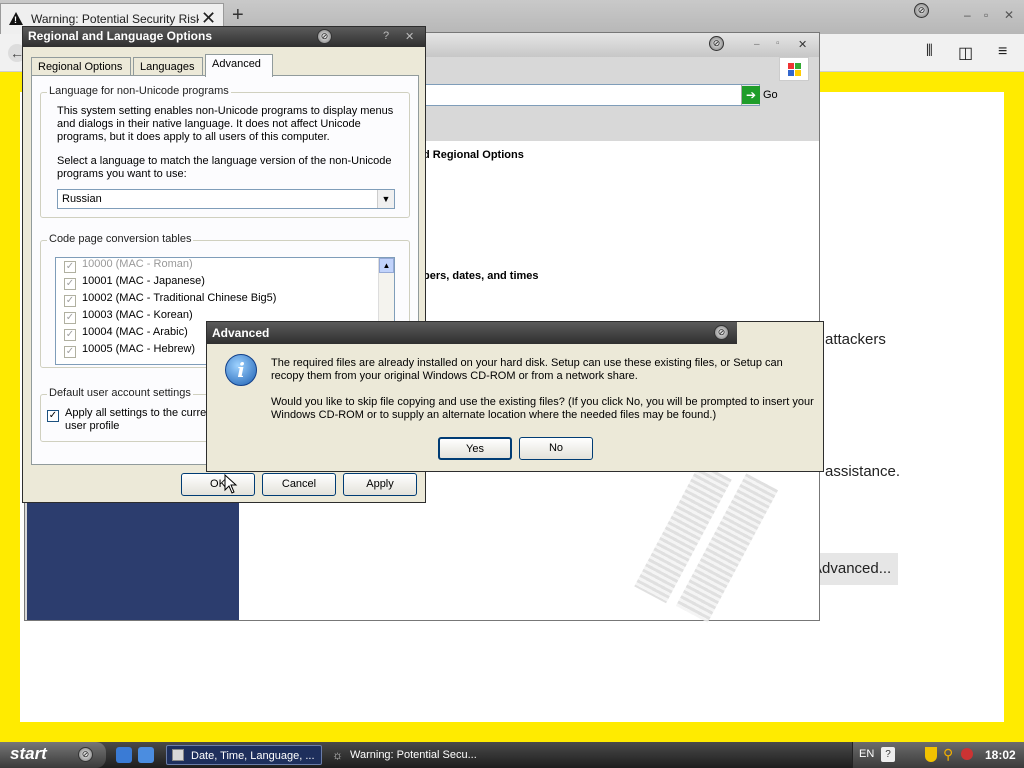 The height and width of the screenshot is (768, 1024). Describe the element at coordinates (931, 754) in the screenshot. I see `security-shield-icon` at that location.